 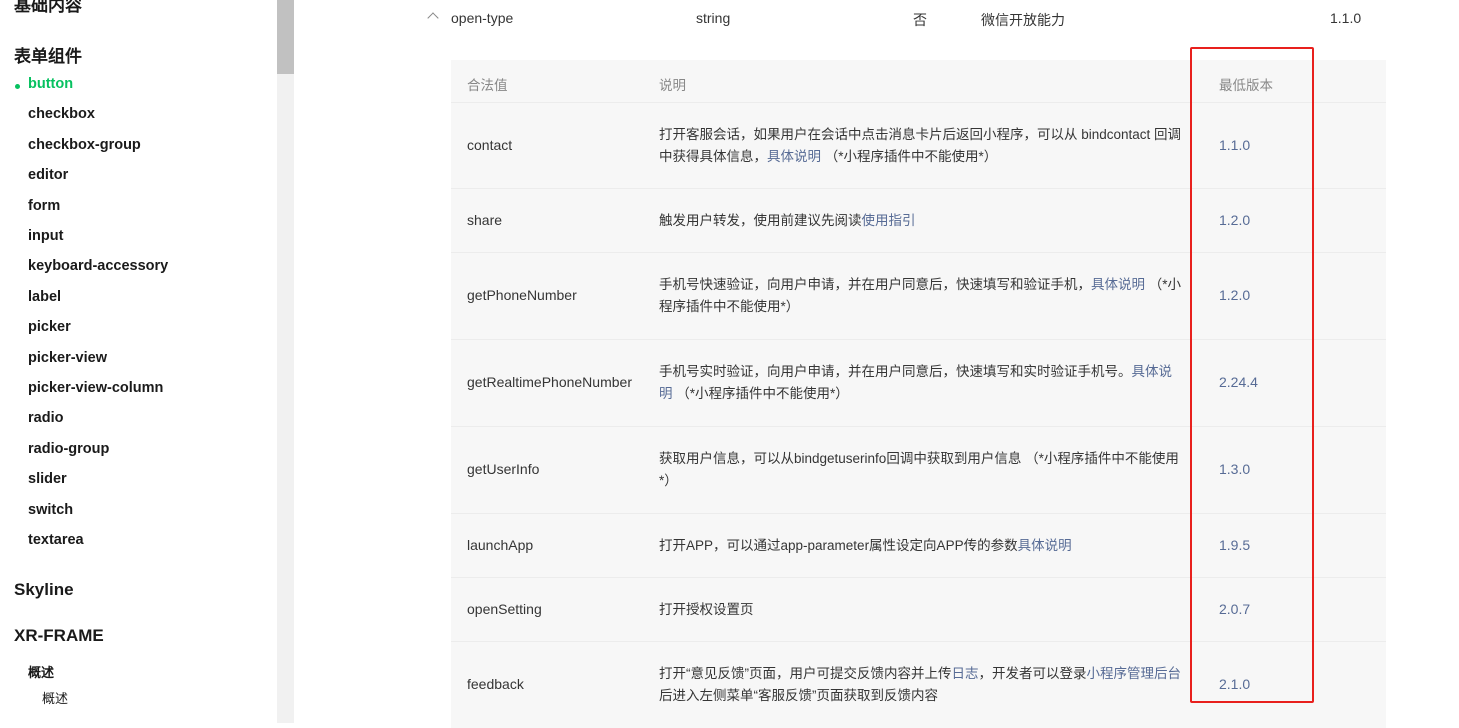 I want to click on table-header: 合法值 说明 最低版本, so click(x=918, y=81).